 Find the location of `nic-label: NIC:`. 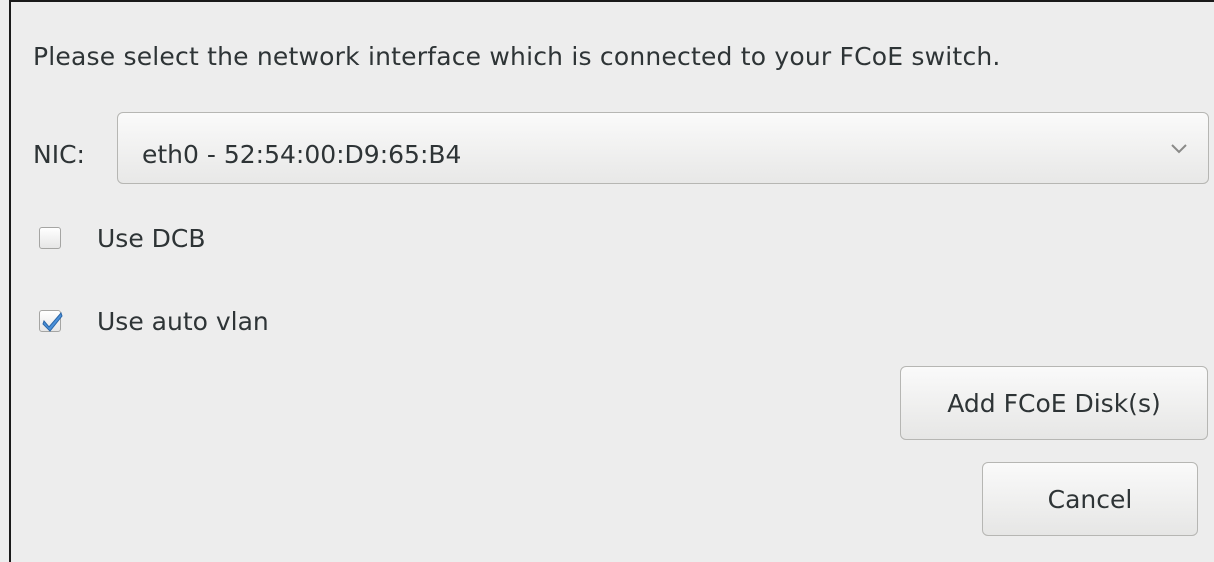

nic-label: NIC: is located at coordinates (59, 154).